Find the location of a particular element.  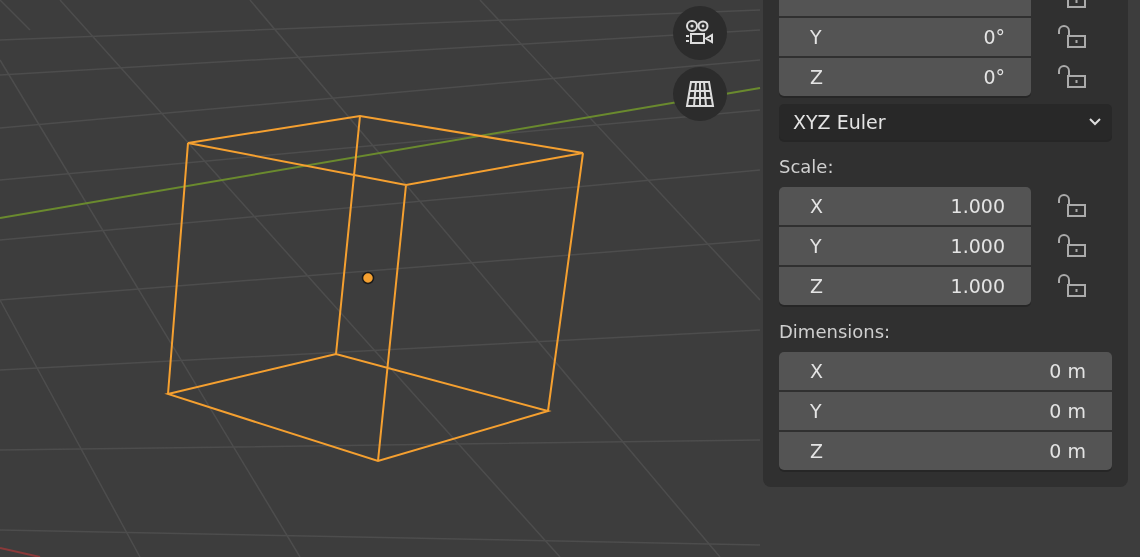

section-label: Dimensions: is located at coordinates (835, 331).